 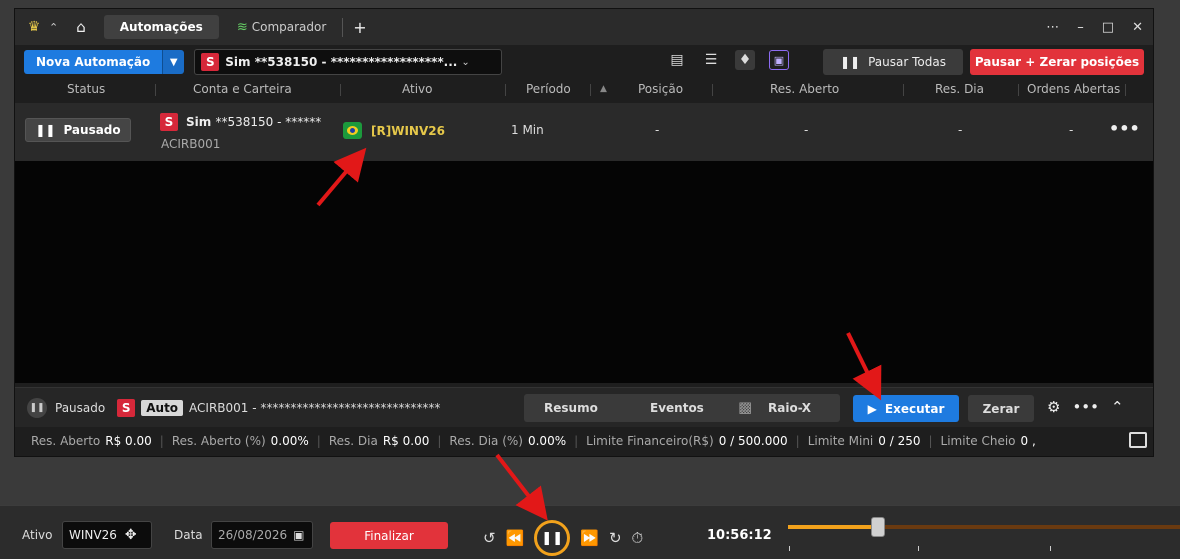 What do you see at coordinates (515, 538) in the screenshot?
I see `rewind-icon: ⏪` at bounding box center [515, 538].